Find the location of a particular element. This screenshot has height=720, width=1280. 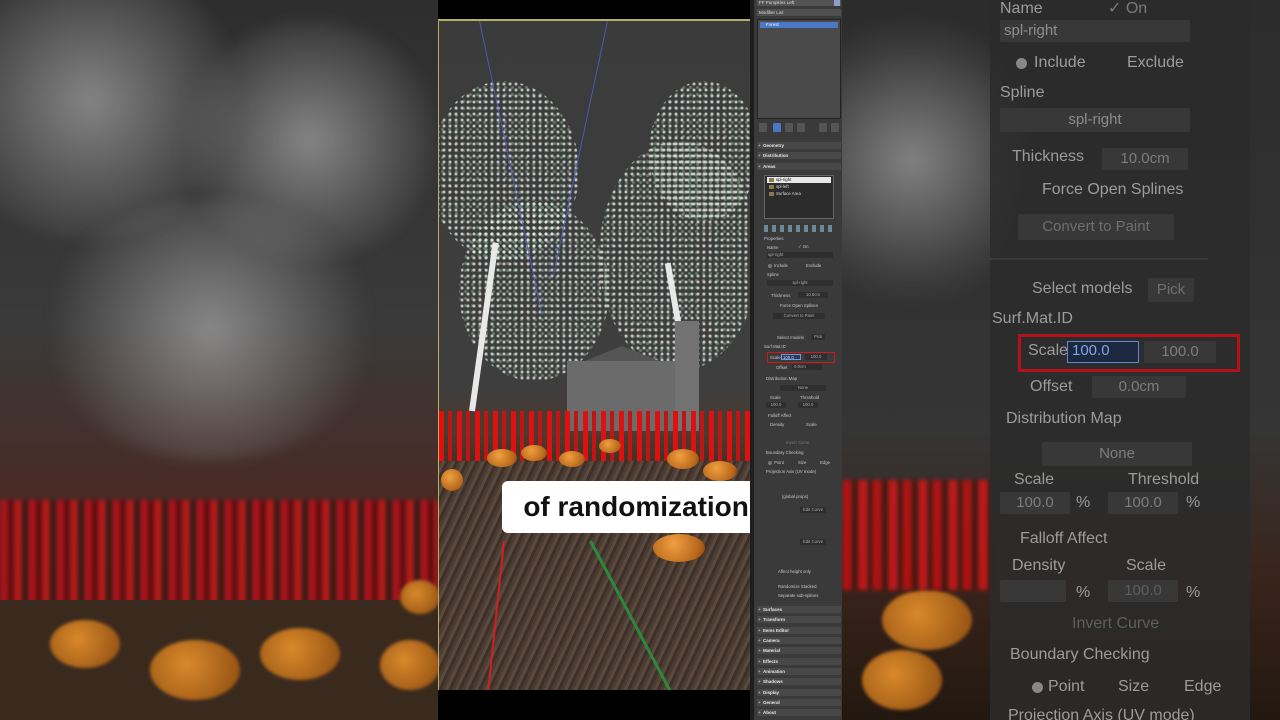

zoom-falloff-label: Falloff Affect is located at coordinates (1064, 538).